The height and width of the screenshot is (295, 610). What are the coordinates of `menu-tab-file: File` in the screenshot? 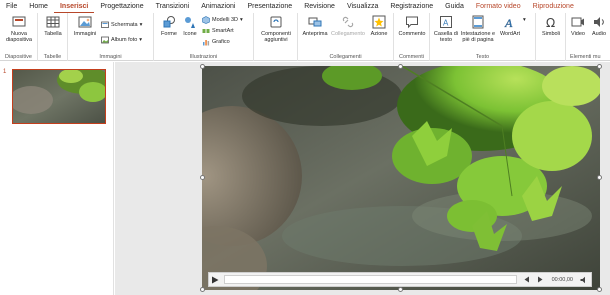 It's located at (11, 6).